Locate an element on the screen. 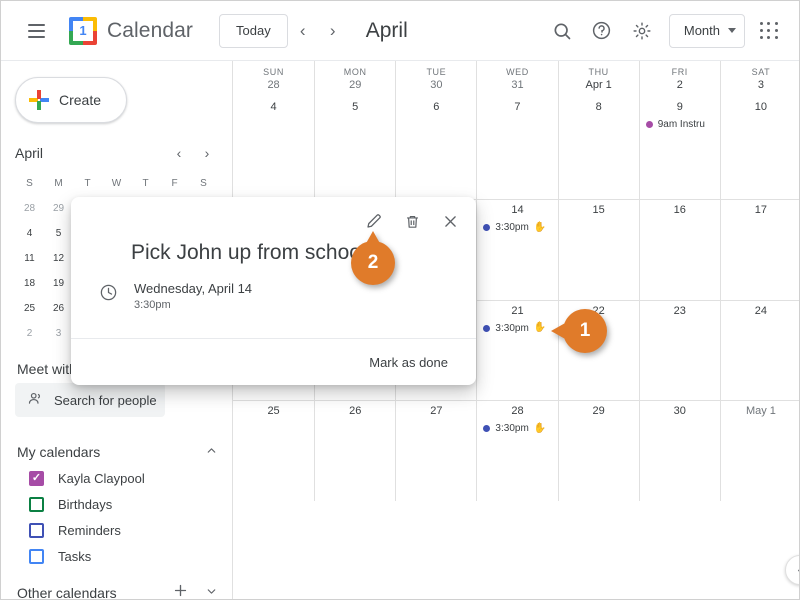 The width and height of the screenshot is (800, 600). mini-calendar-day: 26 is located at coordinates (58, 309).